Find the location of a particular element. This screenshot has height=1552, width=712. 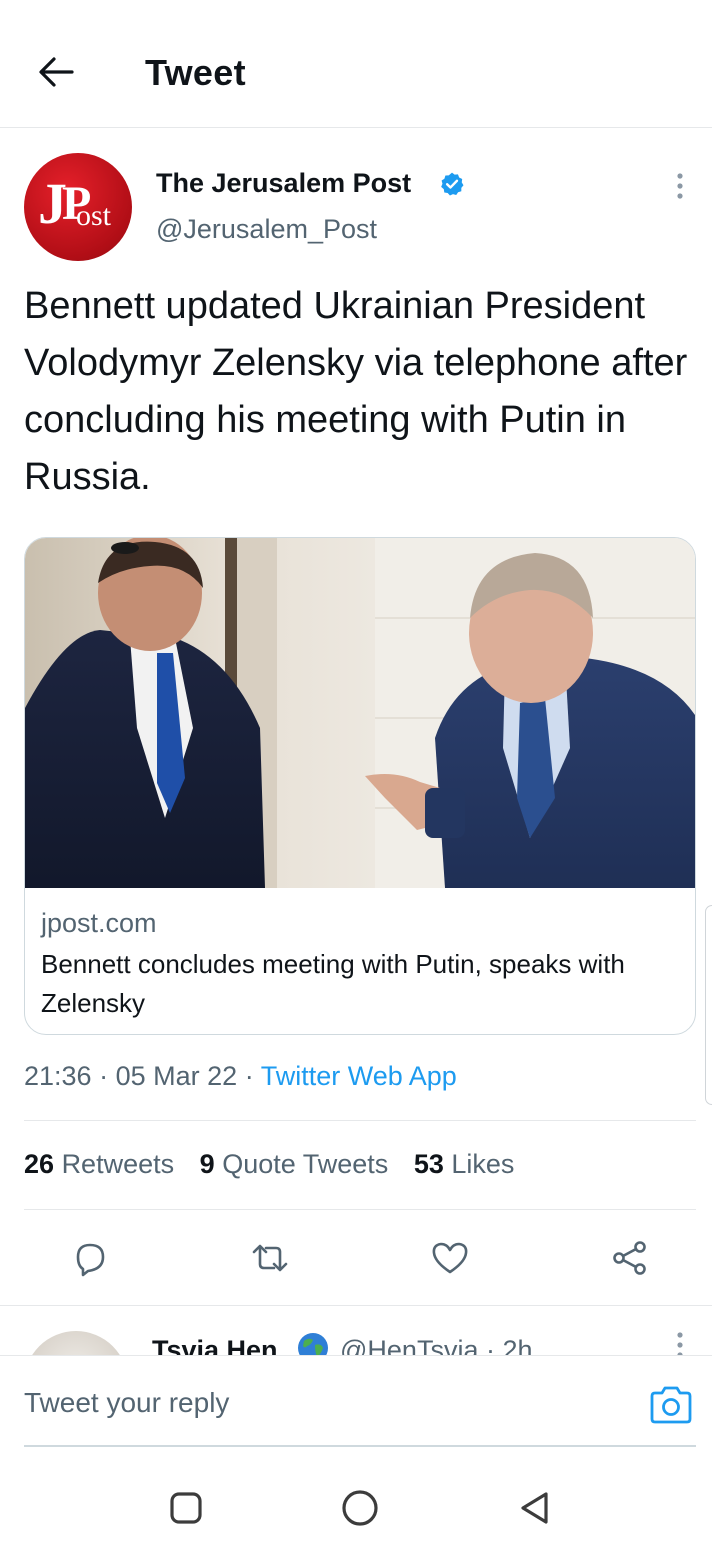

camera-icon is located at coordinates (671, 1405).